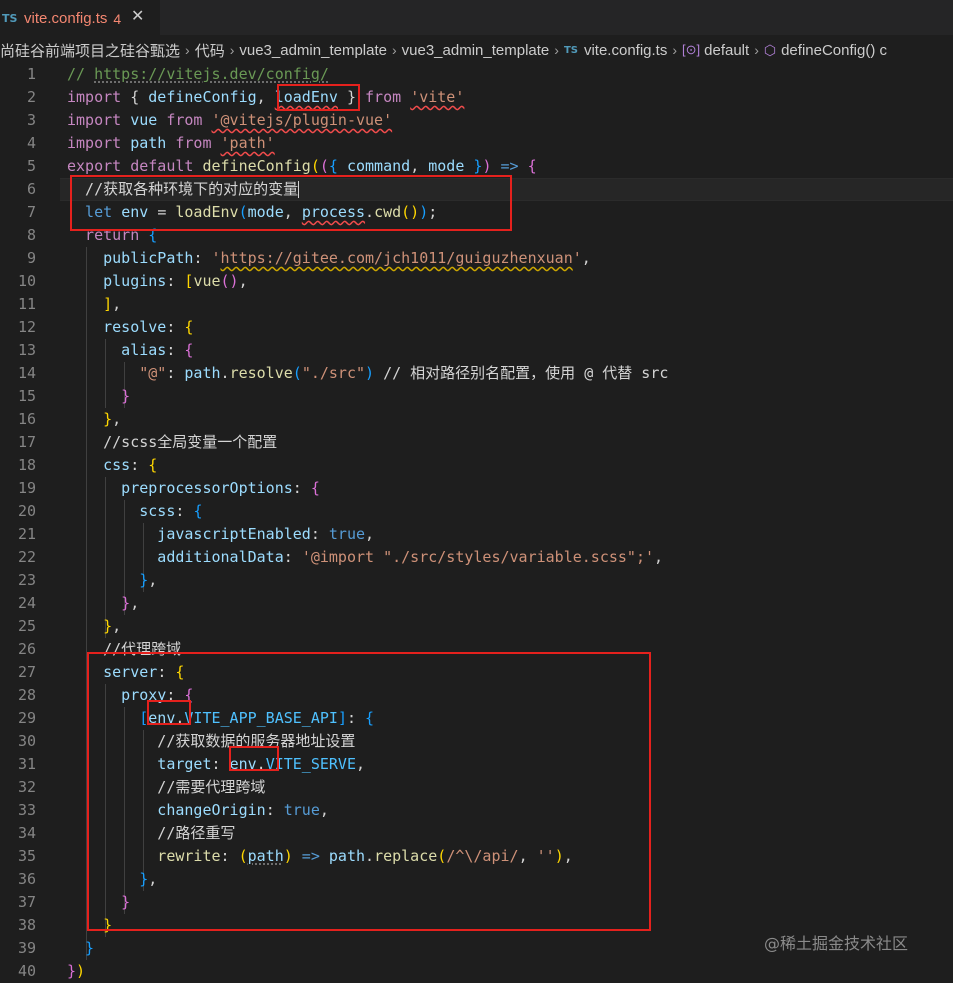 The width and height of the screenshot is (953, 983). I want to click on code-token: publicPath, so click(130, 258).